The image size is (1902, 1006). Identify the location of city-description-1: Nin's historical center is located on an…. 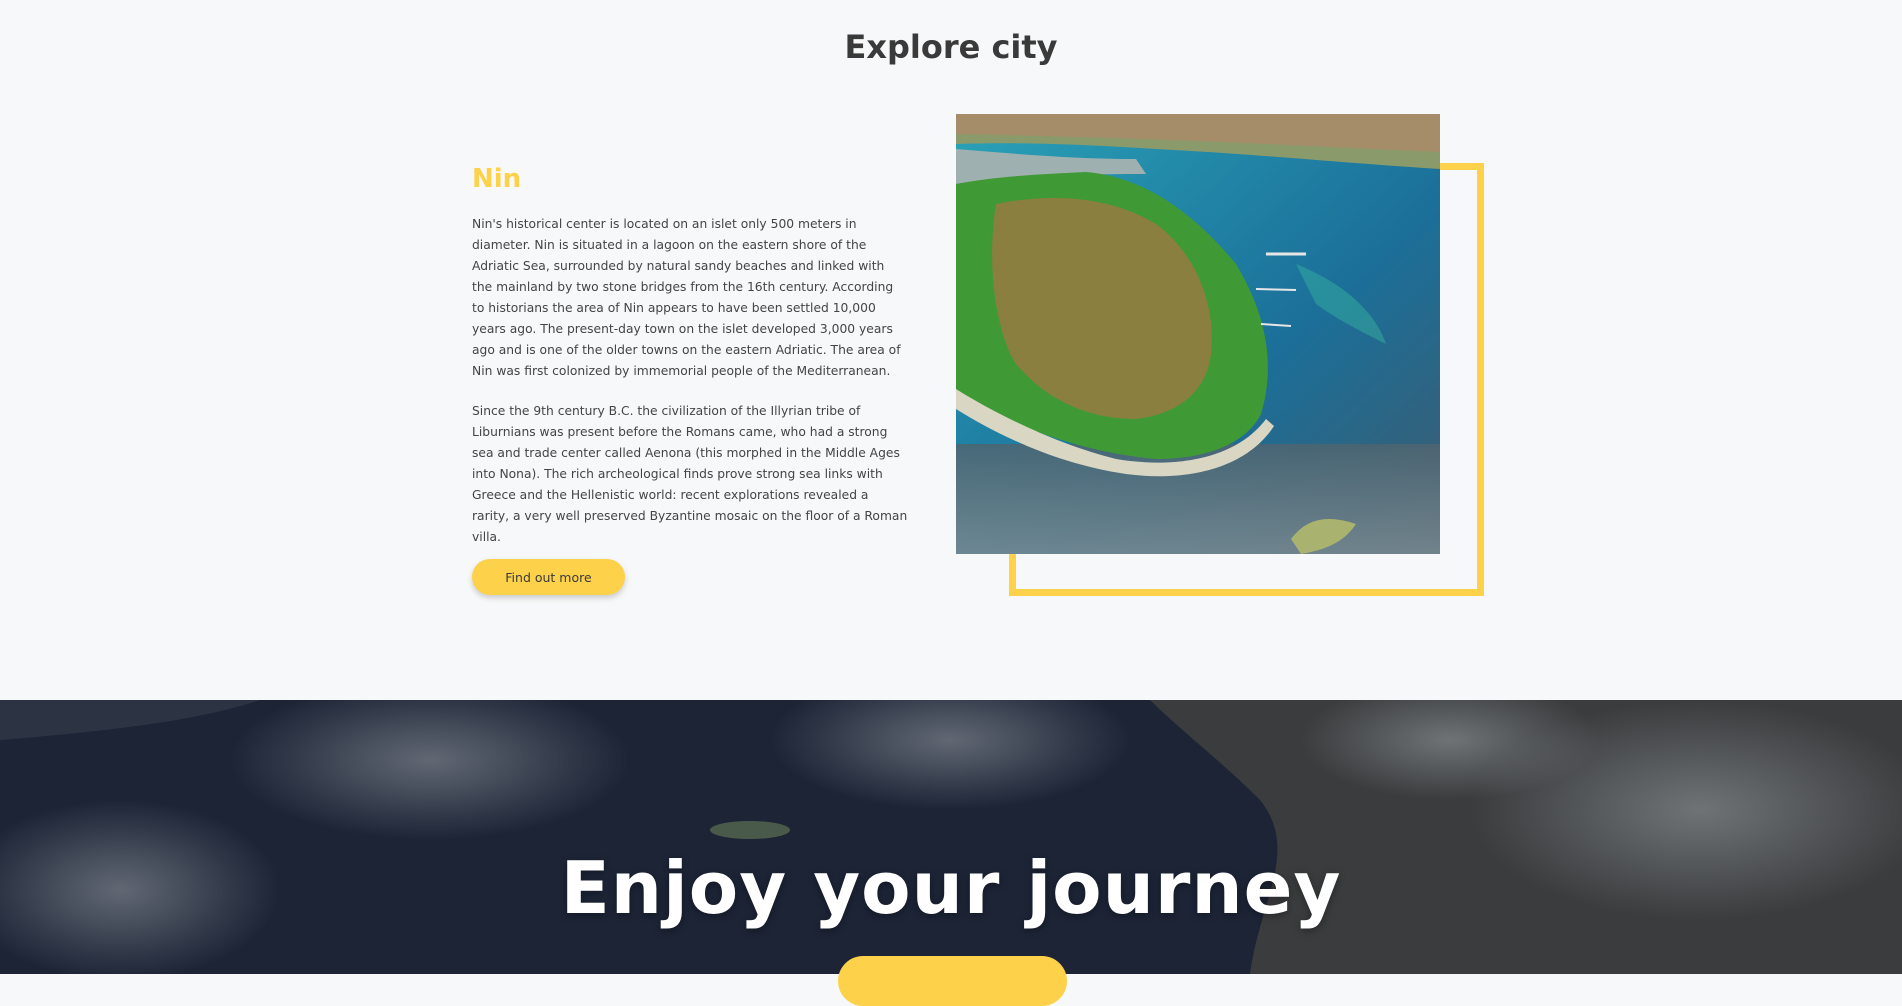
(686, 297).